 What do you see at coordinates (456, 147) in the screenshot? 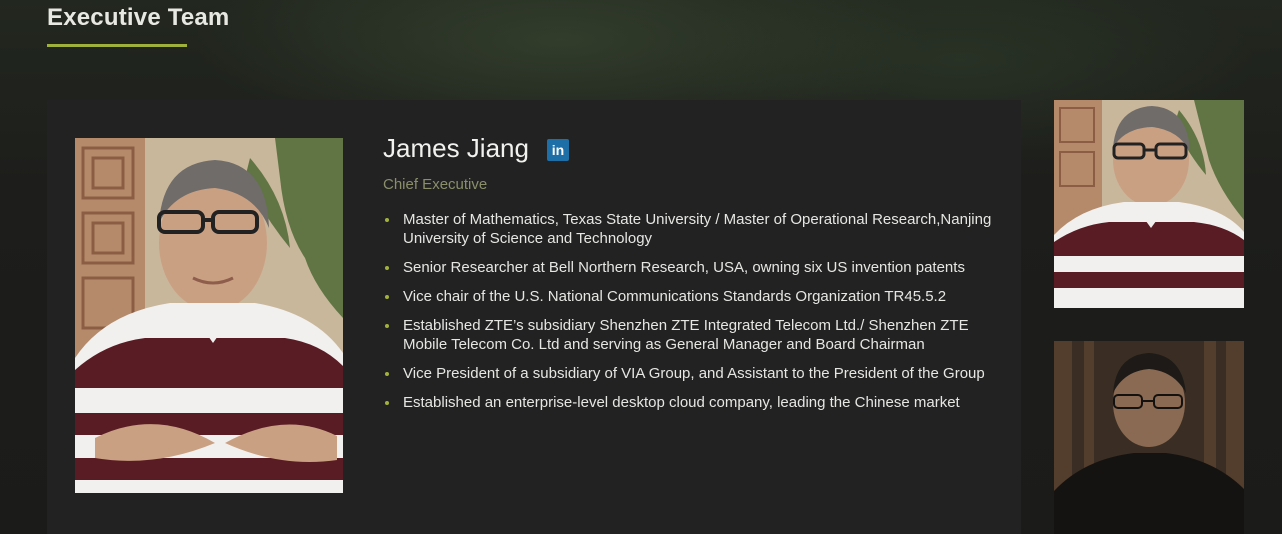
I see `executive-name: James Jiang` at bounding box center [456, 147].